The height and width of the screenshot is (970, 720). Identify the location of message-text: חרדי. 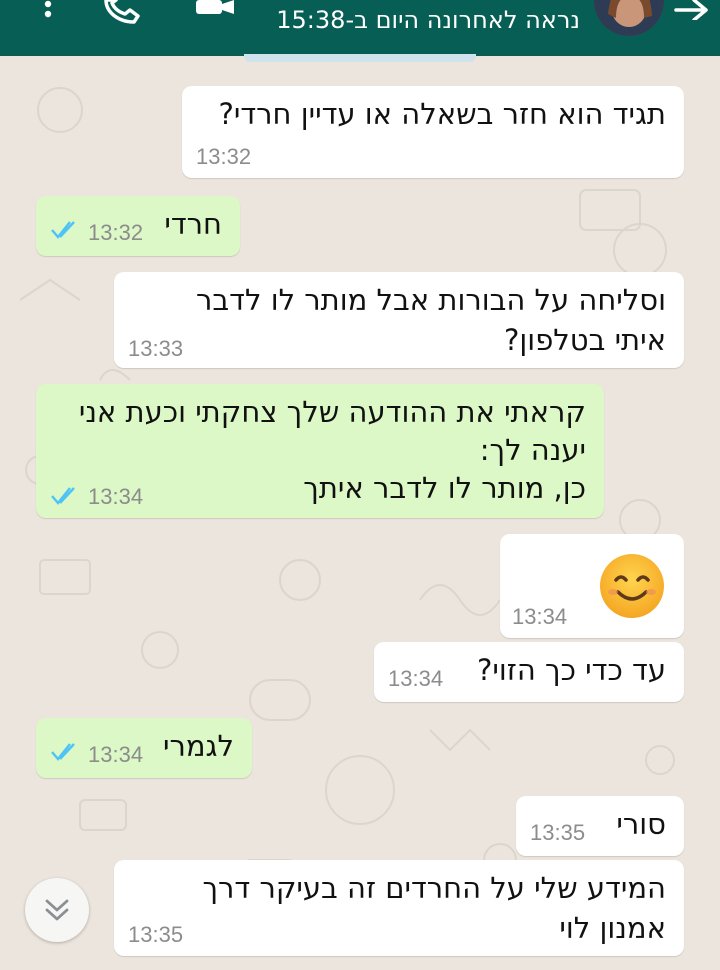
(193, 224).